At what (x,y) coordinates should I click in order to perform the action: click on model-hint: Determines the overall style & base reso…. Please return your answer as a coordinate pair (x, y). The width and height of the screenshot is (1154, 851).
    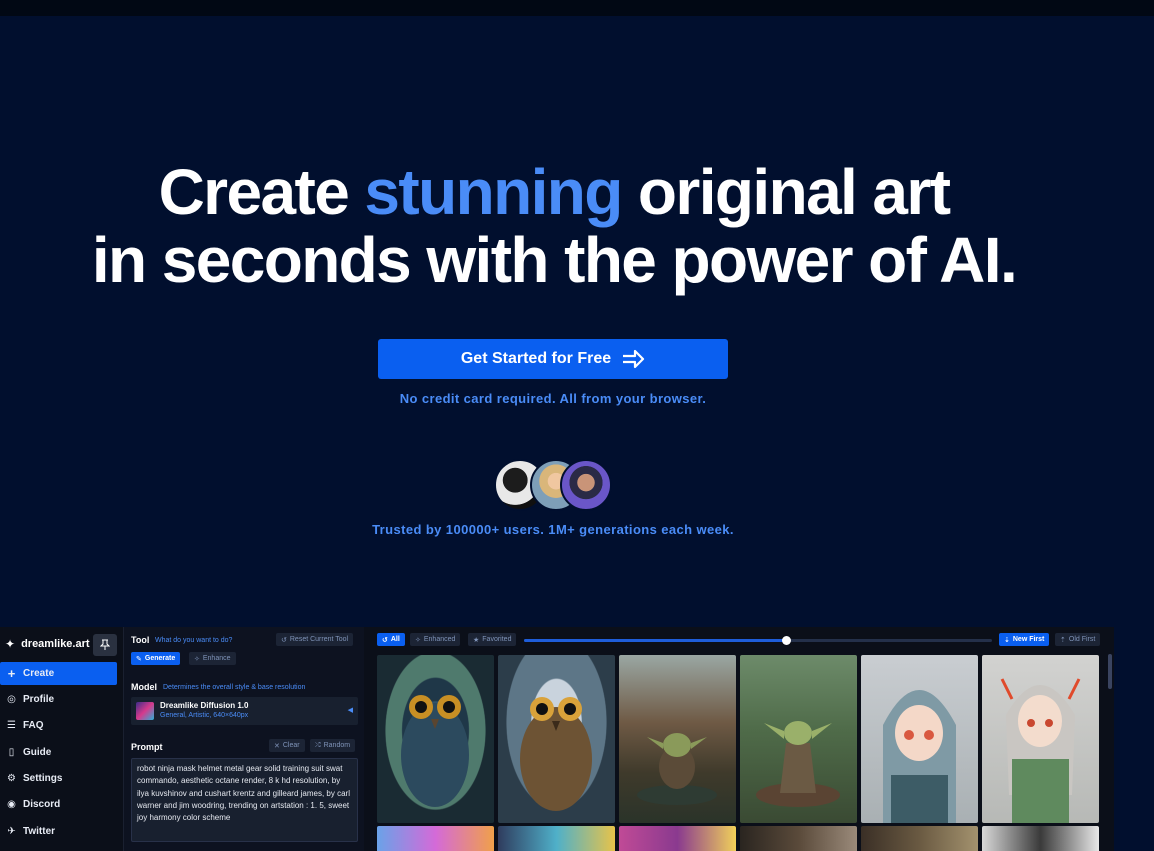
    Looking at the image, I should click on (234, 687).